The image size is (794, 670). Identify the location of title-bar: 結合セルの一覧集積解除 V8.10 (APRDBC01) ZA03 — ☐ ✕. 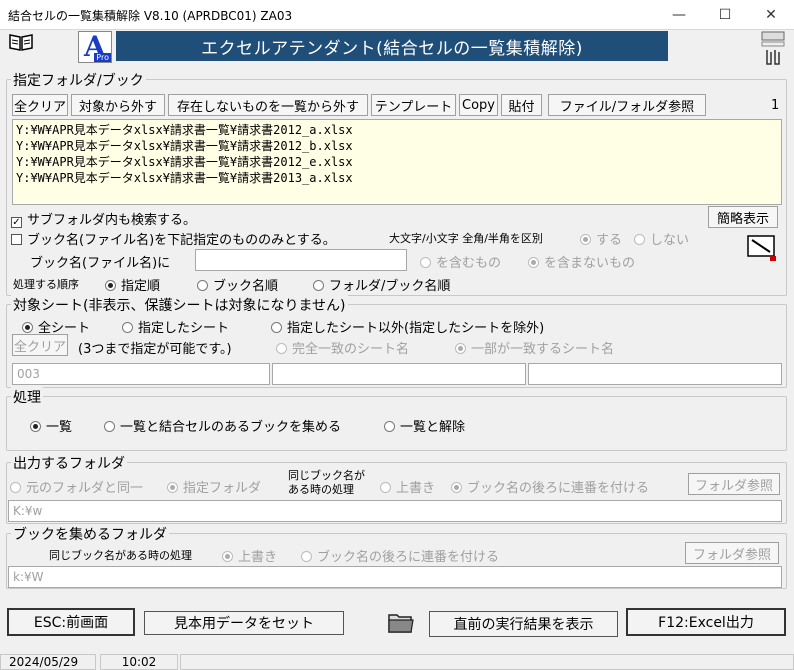
(397, 15).